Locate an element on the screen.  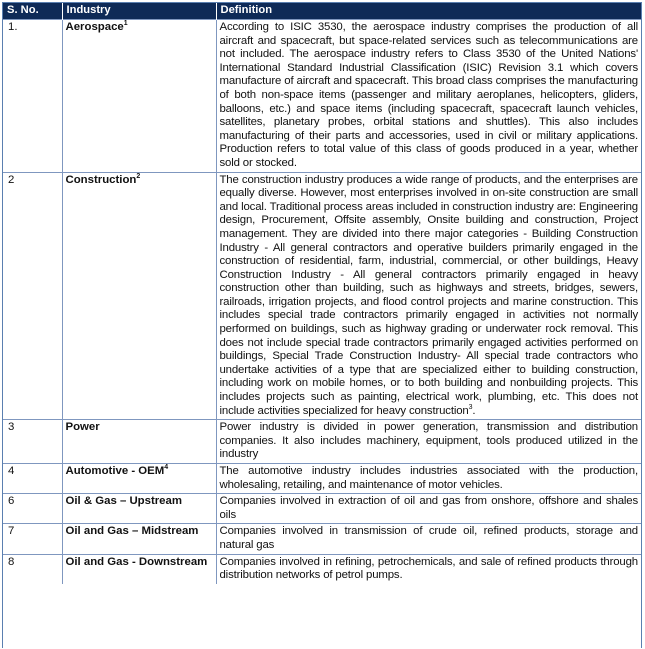
header-definition: Definition is located at coordinates (428, 11).